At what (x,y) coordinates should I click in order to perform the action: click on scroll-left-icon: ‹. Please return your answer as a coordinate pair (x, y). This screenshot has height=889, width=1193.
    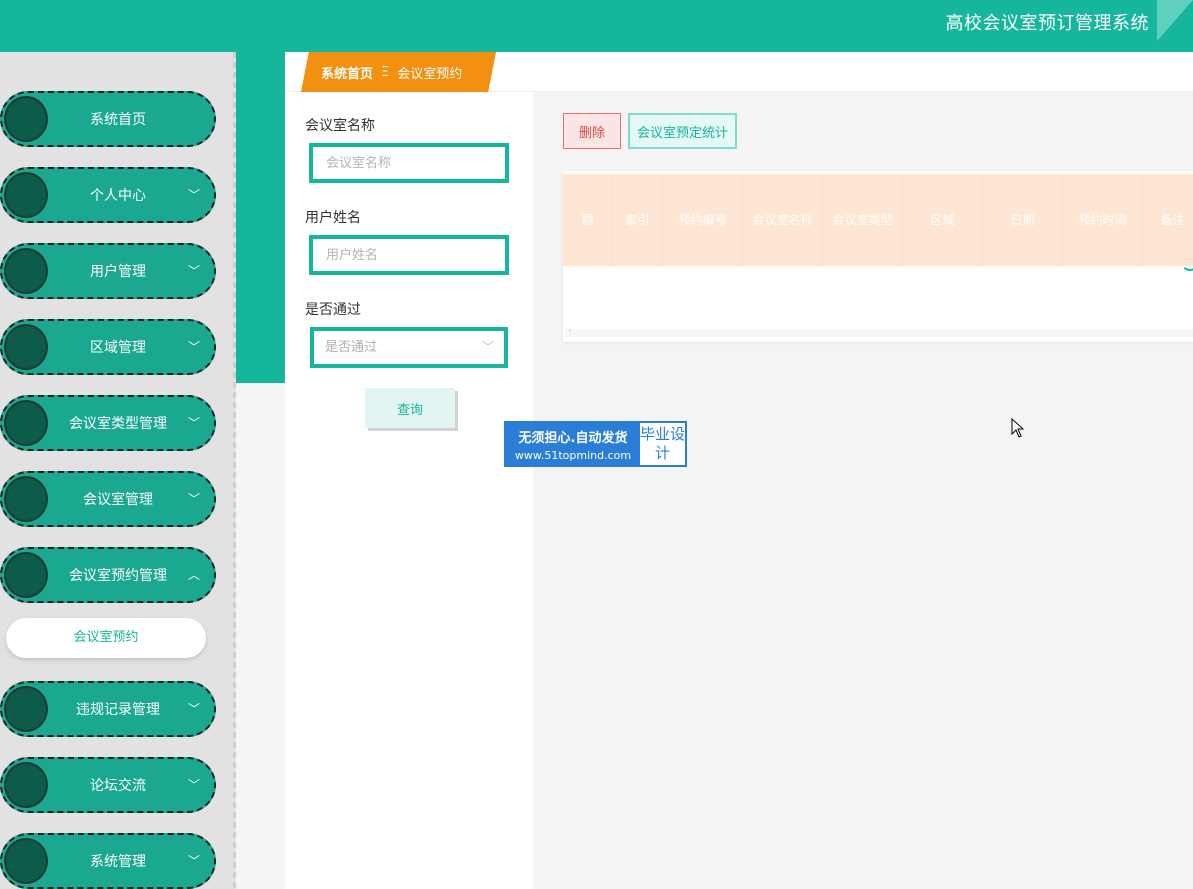
    Looking at the image, I should click on (570, 331).